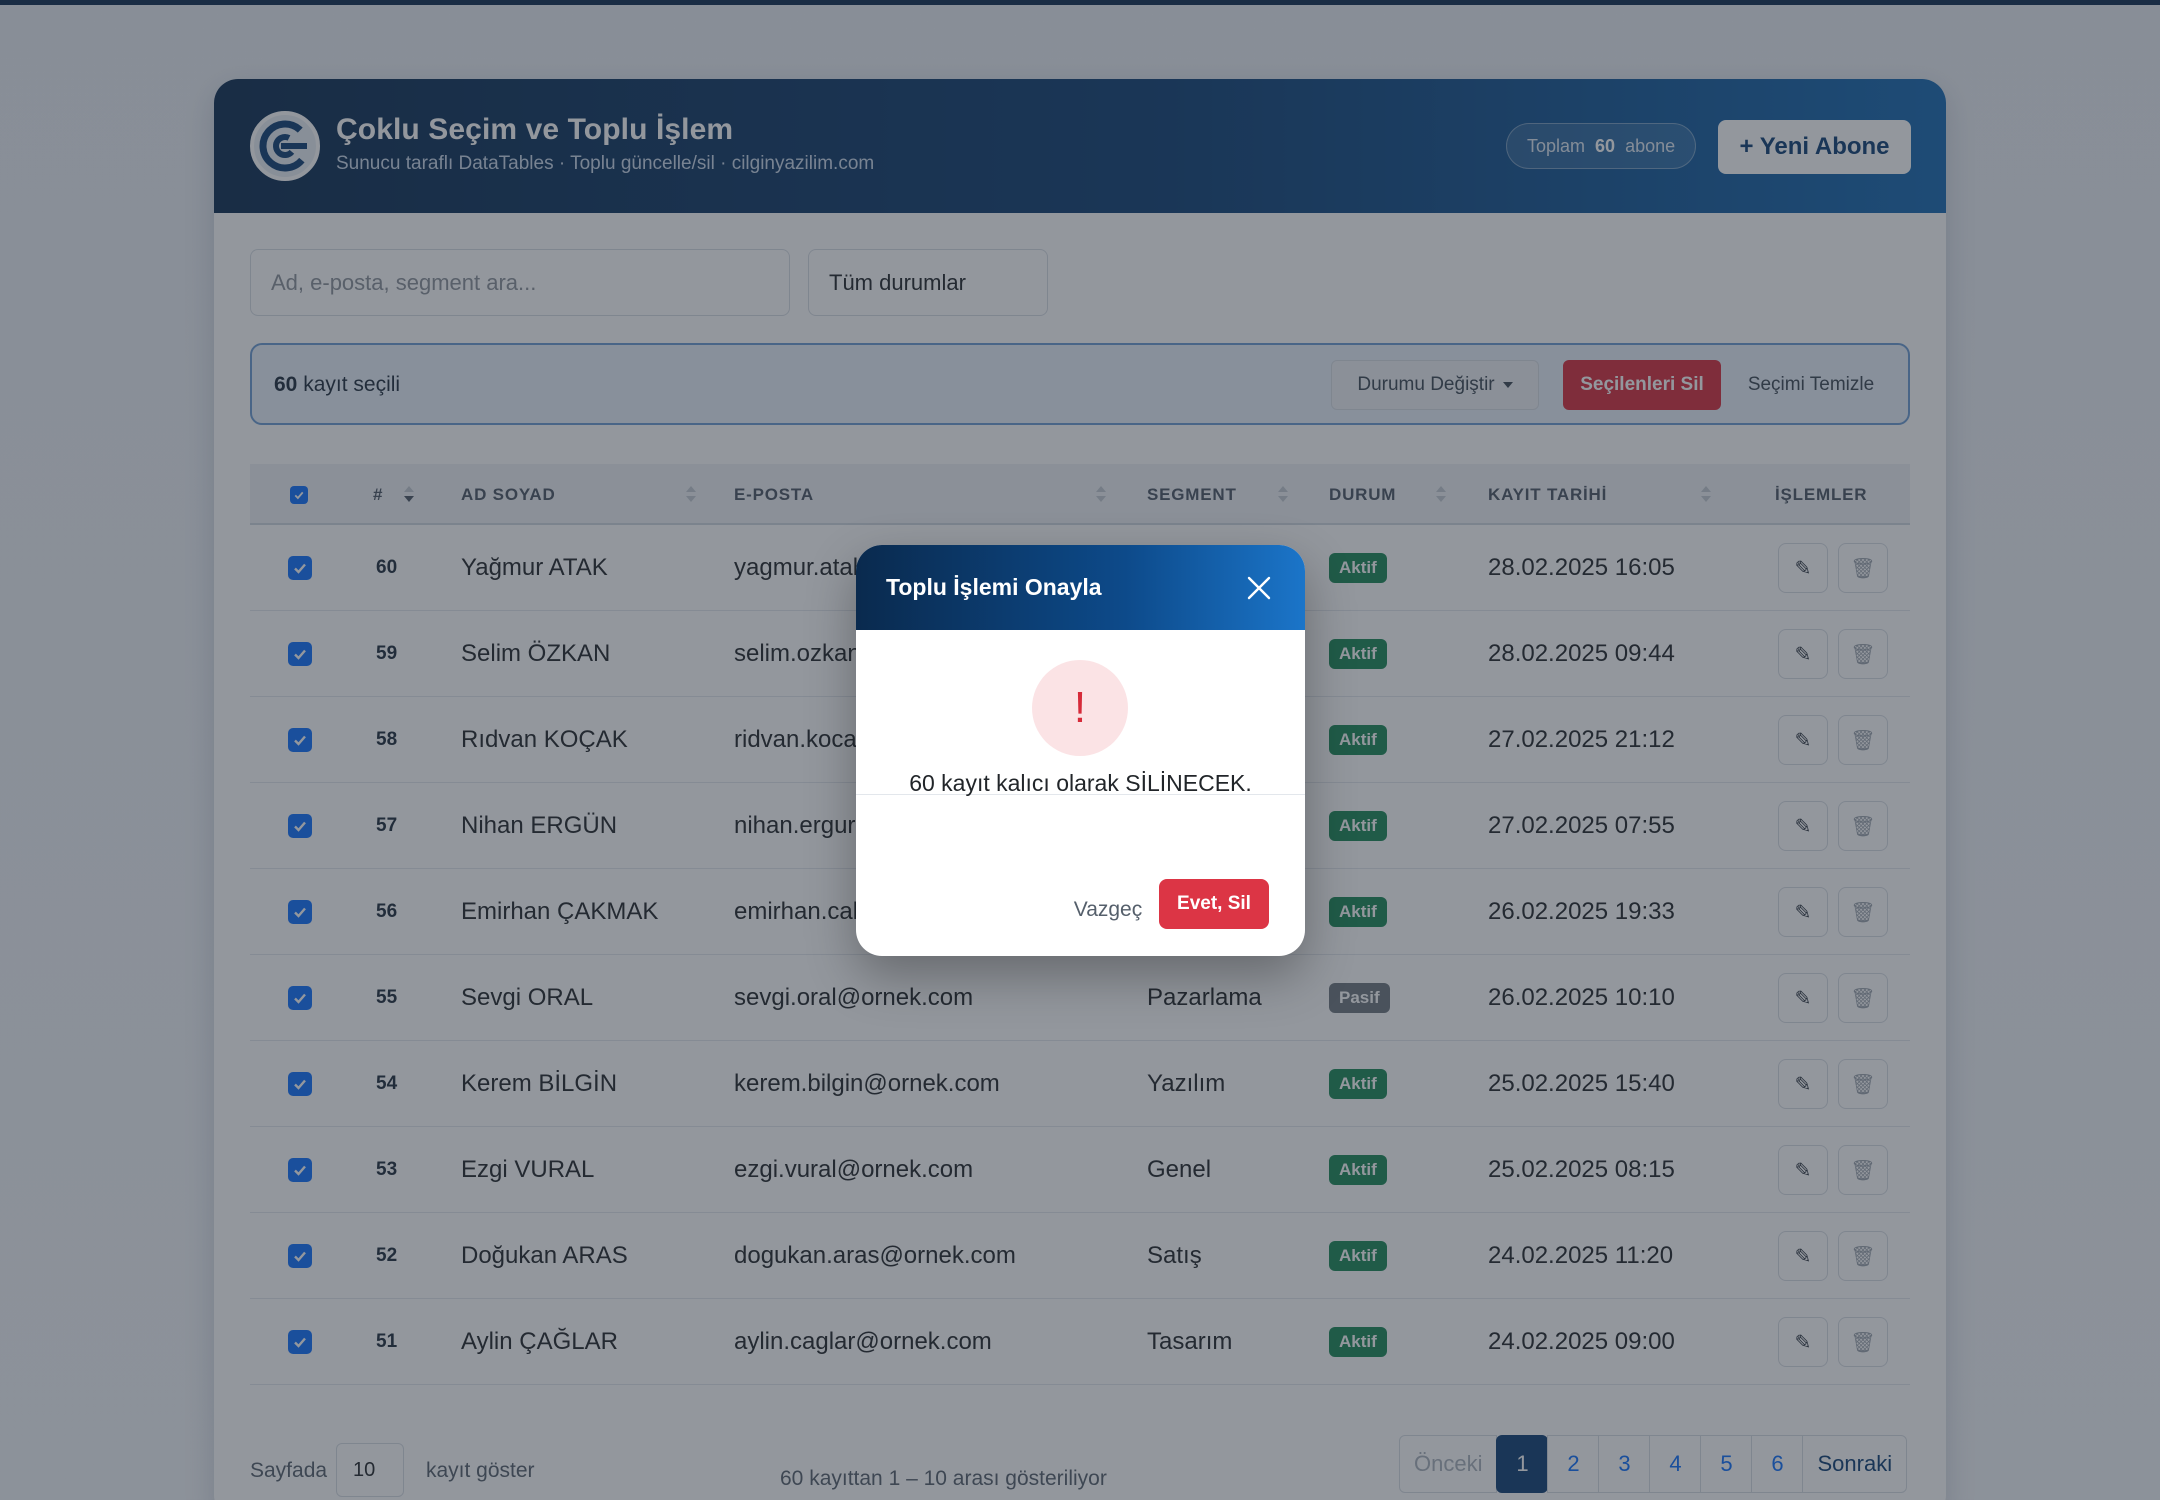 The image size is (2160, 1500). I want to click on warning-mark: !, so click(1080, 707).